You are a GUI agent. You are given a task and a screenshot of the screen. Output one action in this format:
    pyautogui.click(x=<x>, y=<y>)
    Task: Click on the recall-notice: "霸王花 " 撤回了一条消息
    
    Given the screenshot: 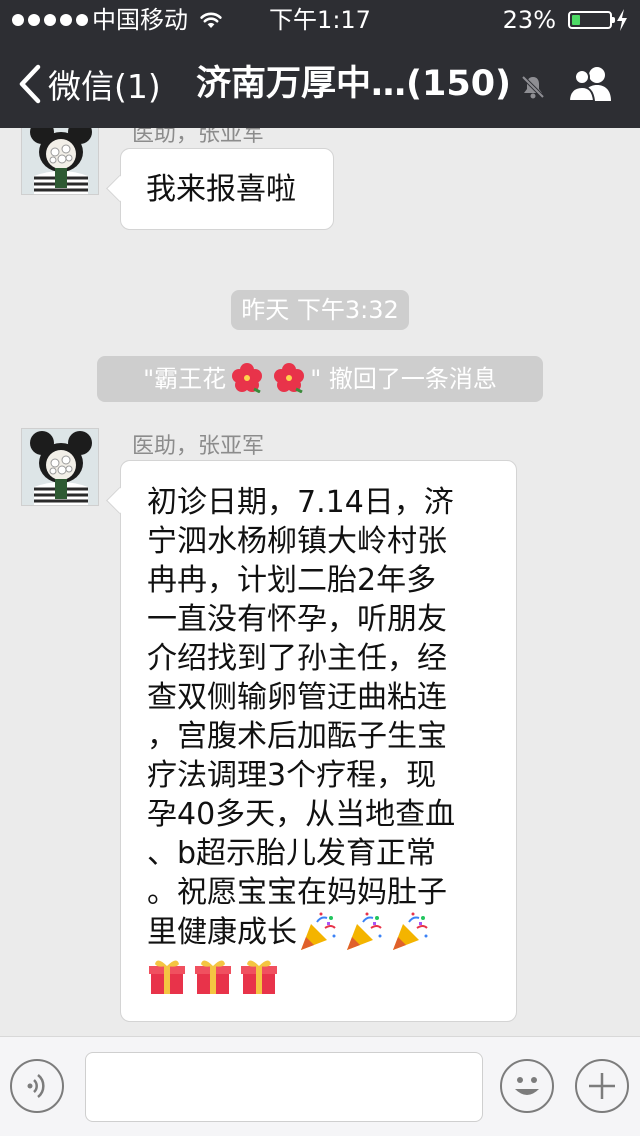 What is the action you would take?
    pyautogui.click(x=320, y=379)
    